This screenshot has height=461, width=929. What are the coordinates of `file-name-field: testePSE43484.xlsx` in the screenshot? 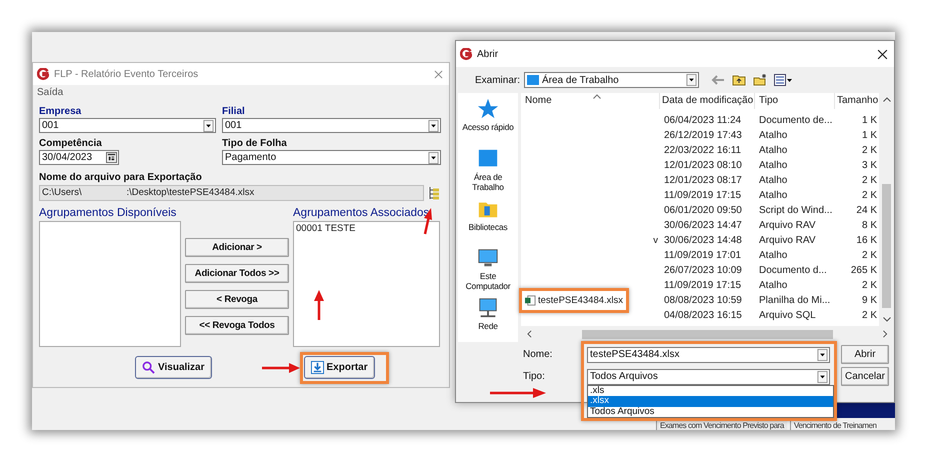 It's located at (708, 354).